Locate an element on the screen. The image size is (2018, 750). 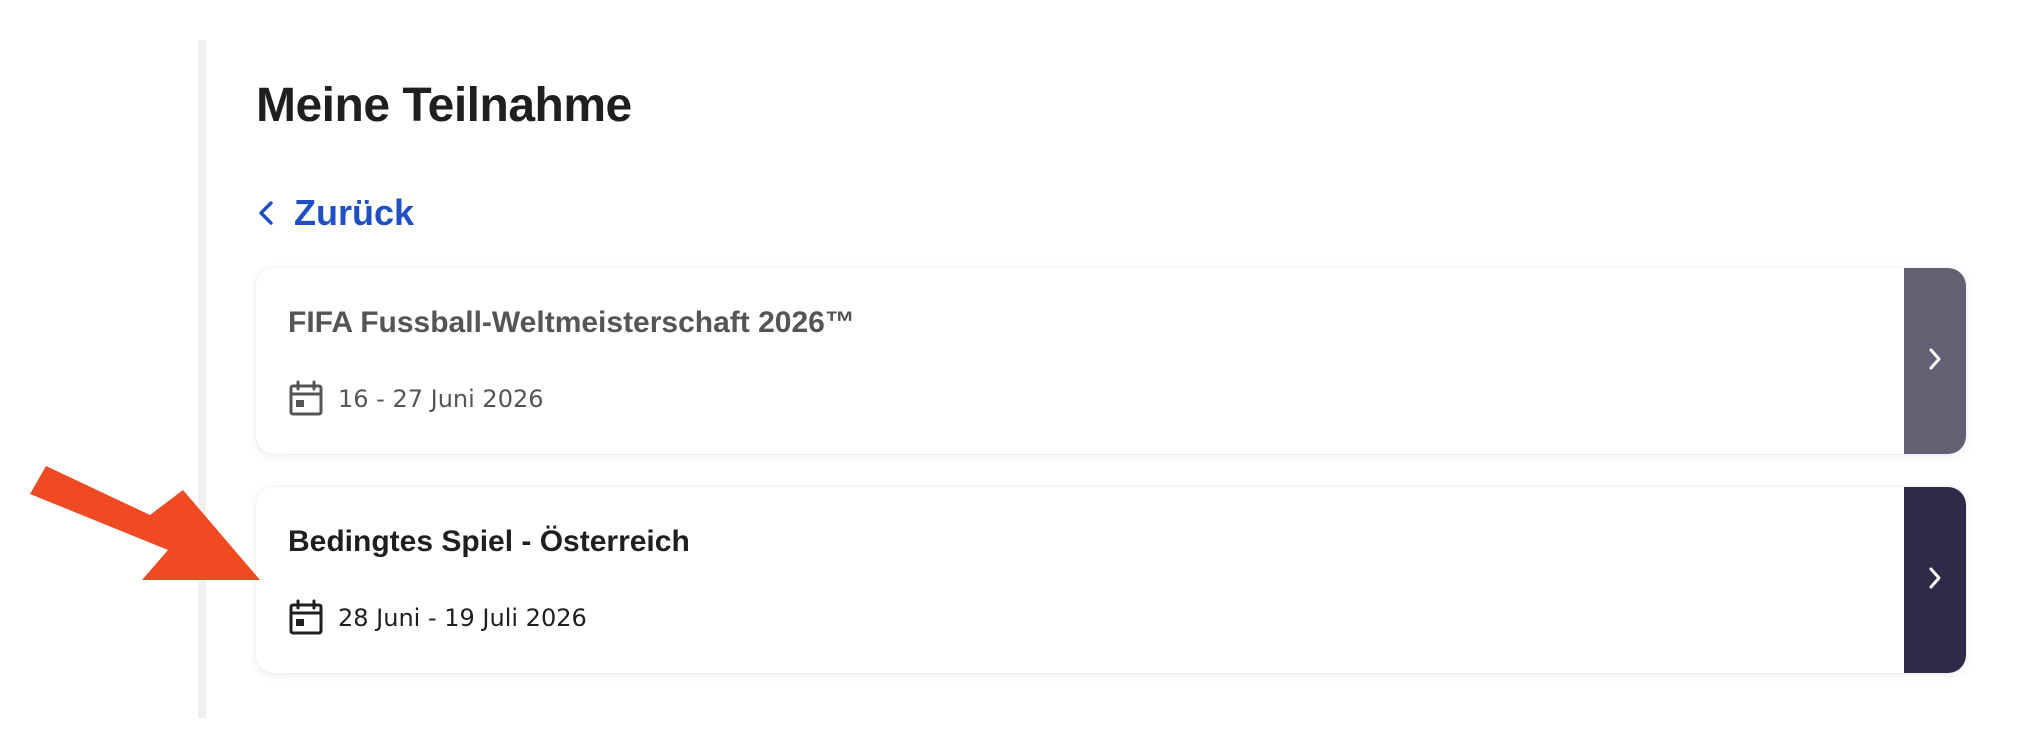
event-date: 16 - 27 Juni 2026 is located at coordinates (416, 399).